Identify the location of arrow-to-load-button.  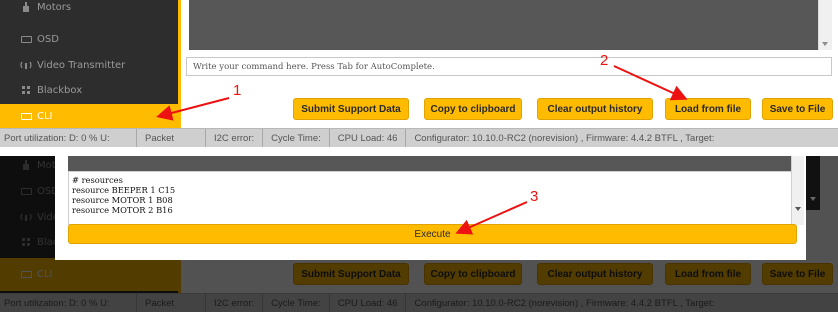
(650, 83).